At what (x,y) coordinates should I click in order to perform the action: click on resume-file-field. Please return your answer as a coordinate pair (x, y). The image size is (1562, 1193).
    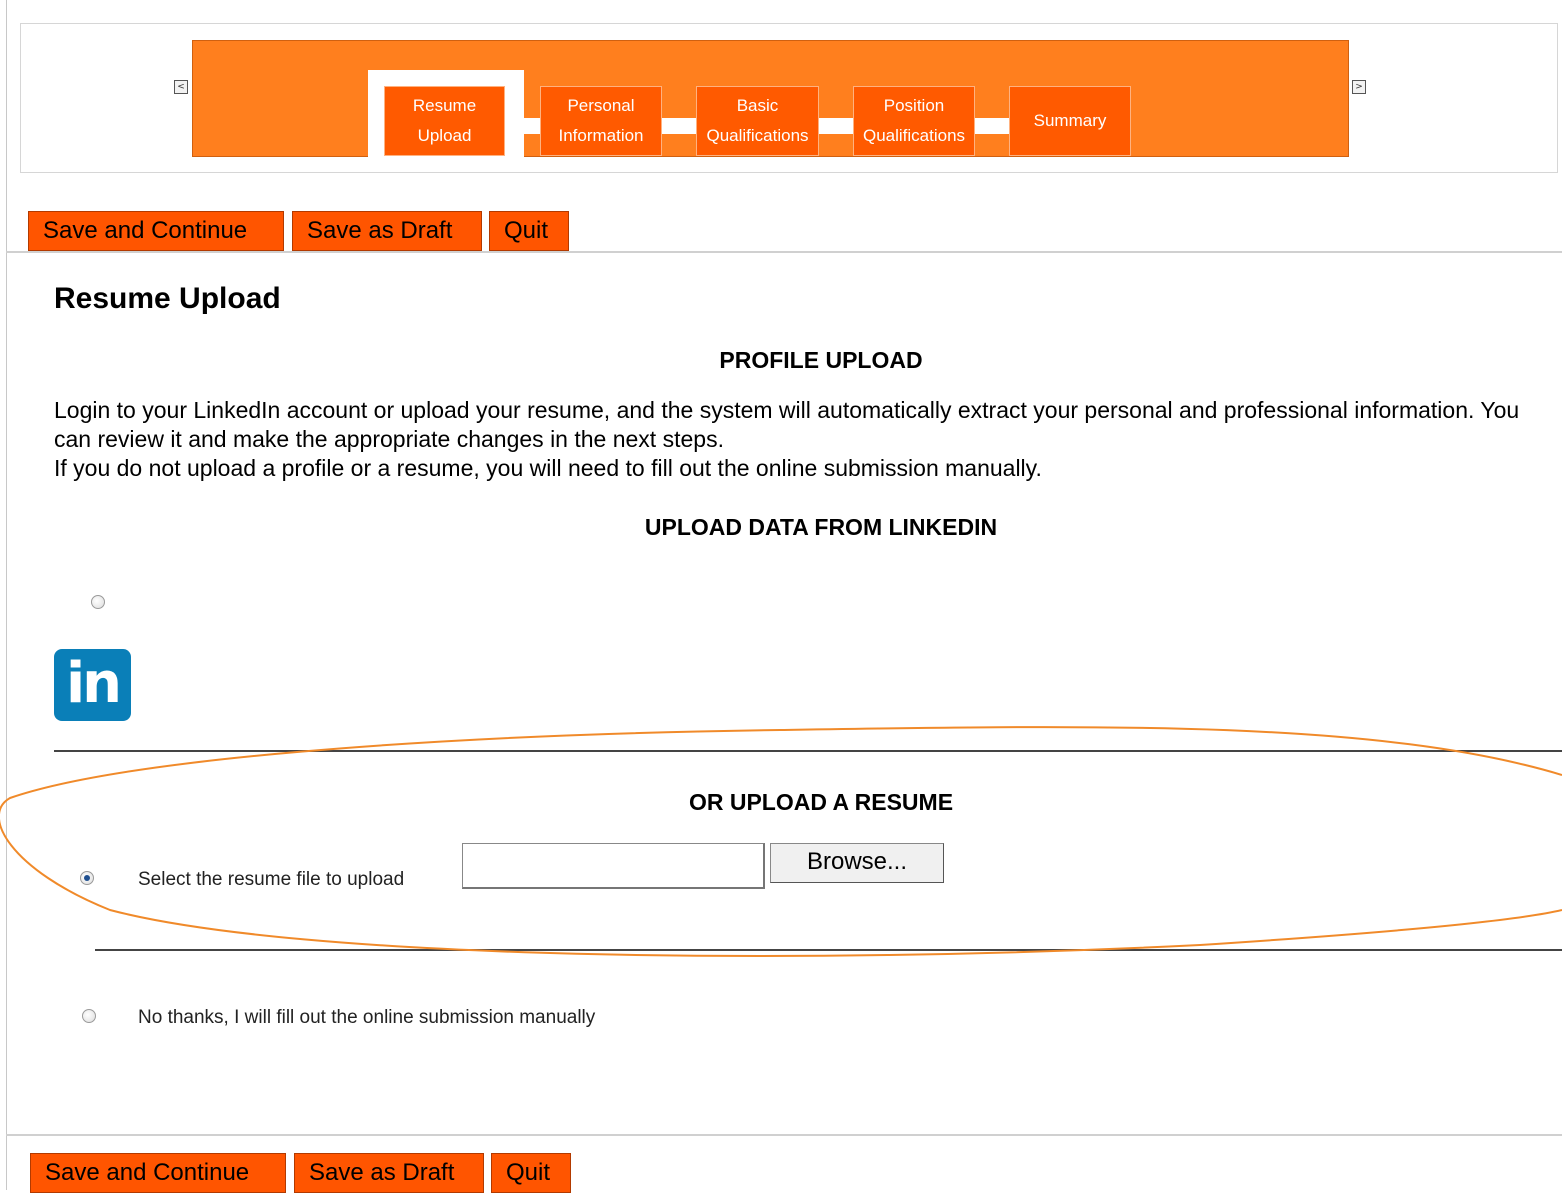
    Looking at the image, I should click on (613, 866).